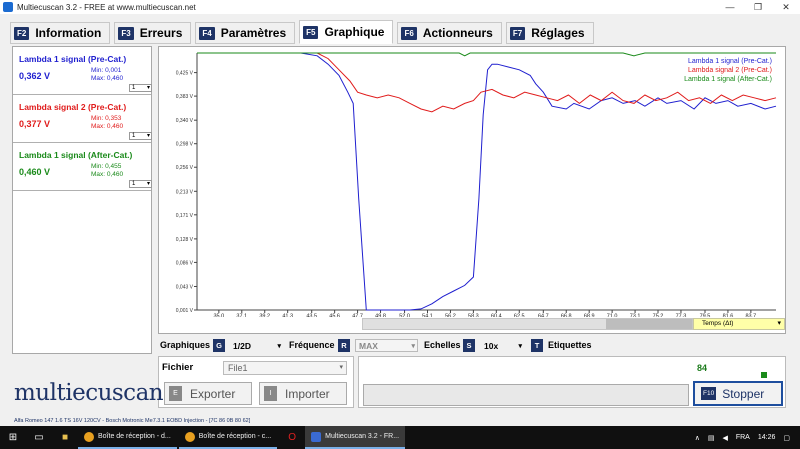  Describe the element at coordinates (285, 368) in the screenshot. I see `file-select: File1` at that location.